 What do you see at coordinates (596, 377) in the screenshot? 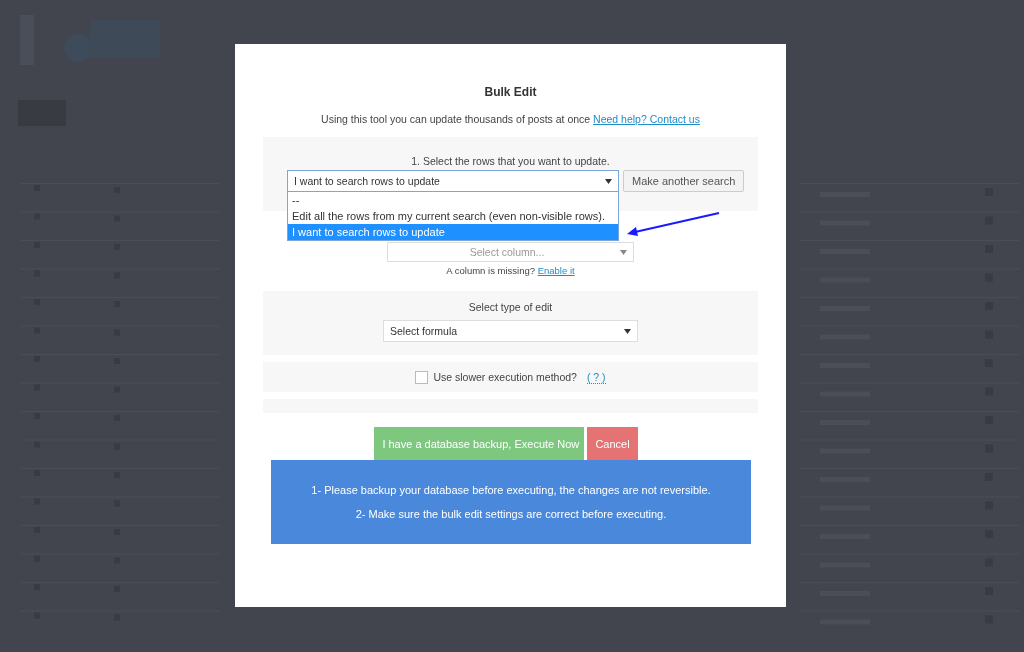
I see `help-link: ( ? )` at bounding box center [596, 377].